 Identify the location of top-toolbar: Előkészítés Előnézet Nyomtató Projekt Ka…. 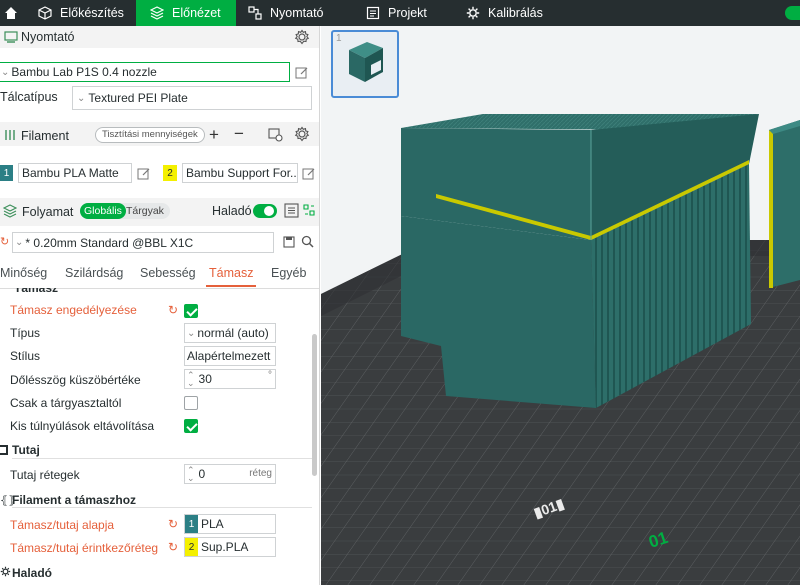
(400, 13).